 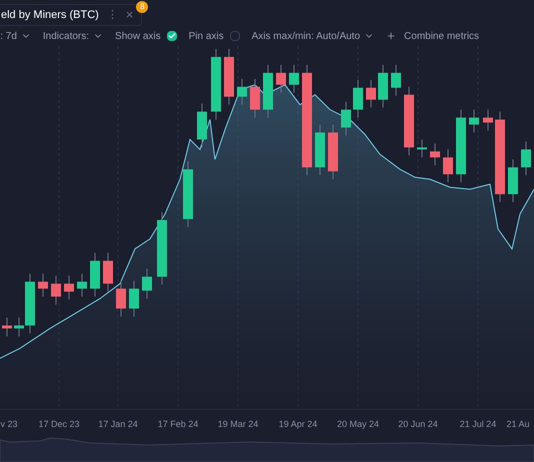 I want to click on axis-label: 20 Jun 24, so click(x=418, y=424).